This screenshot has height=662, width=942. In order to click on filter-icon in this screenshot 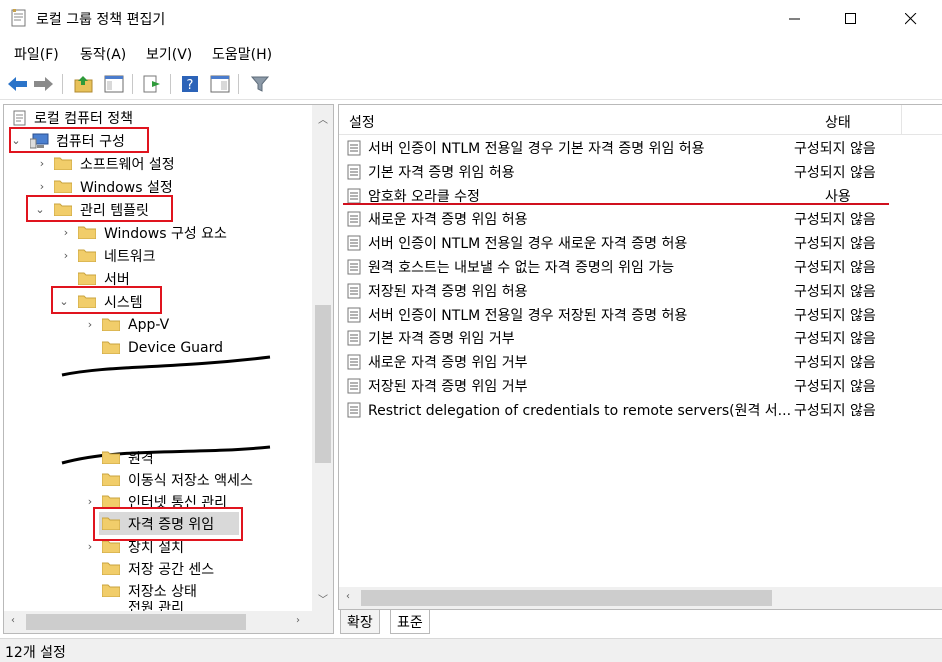, I will do `click(260, 84)`.